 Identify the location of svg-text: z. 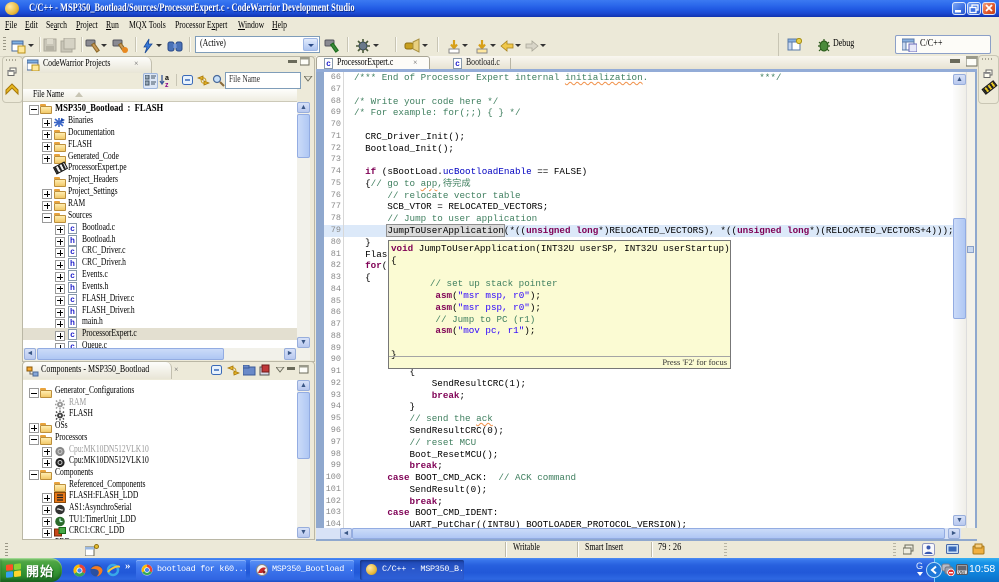
(167, 84).